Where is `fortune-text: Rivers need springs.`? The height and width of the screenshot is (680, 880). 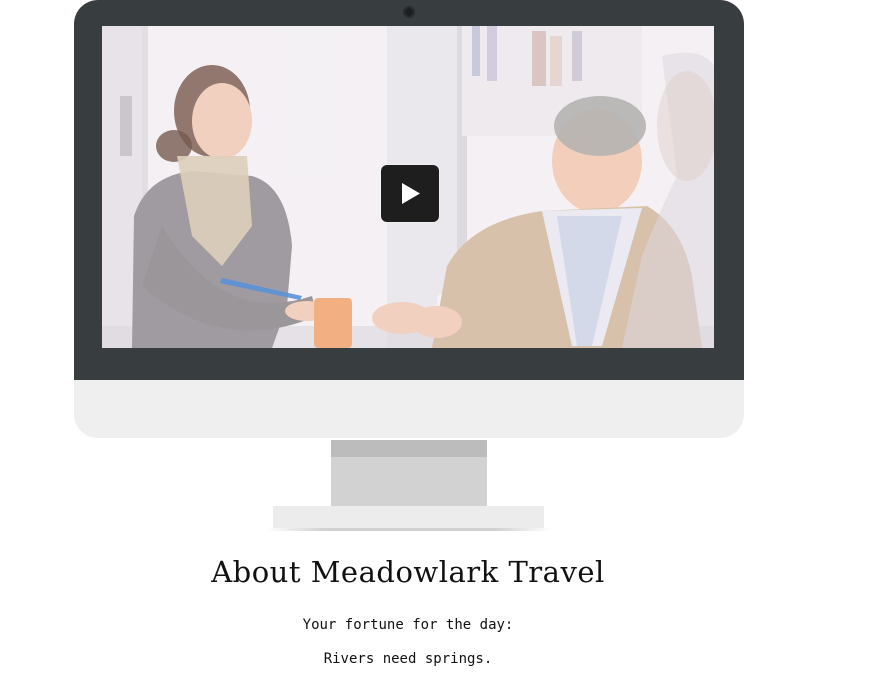 fortune-text: Rivers need springs. is located at coordinates (408, 659).